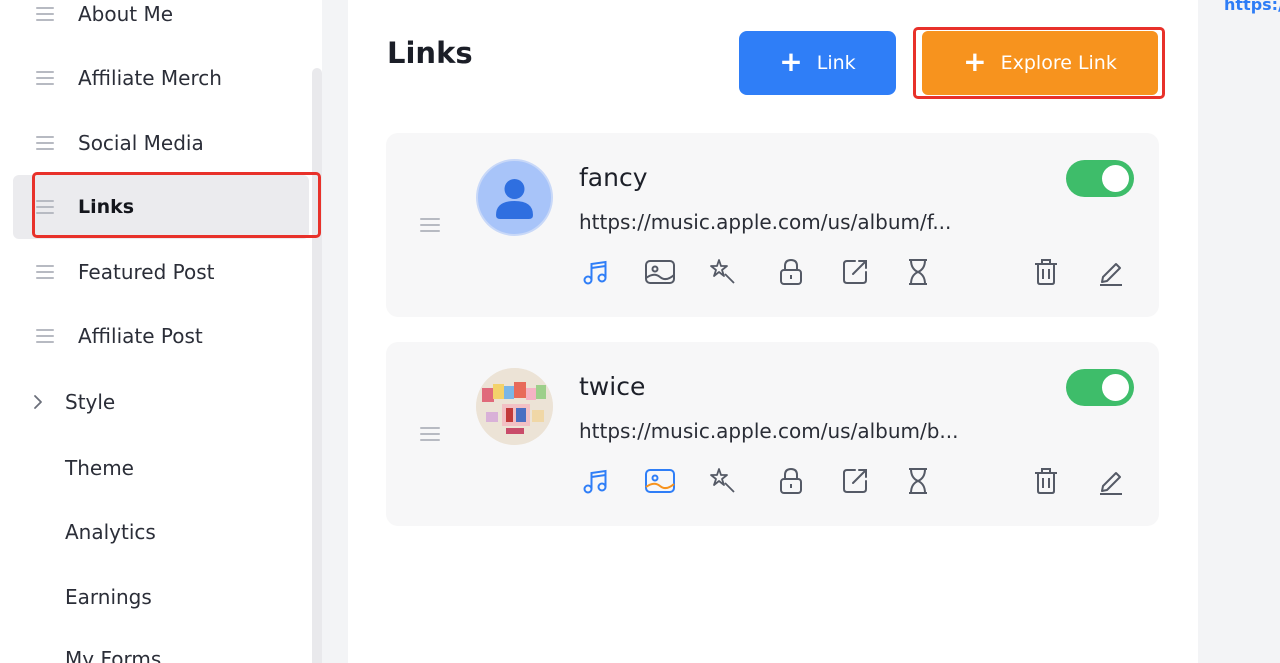  Describe the element at coordinates (612, 386) in the screenshot. I see `link-title: twice` at that location.